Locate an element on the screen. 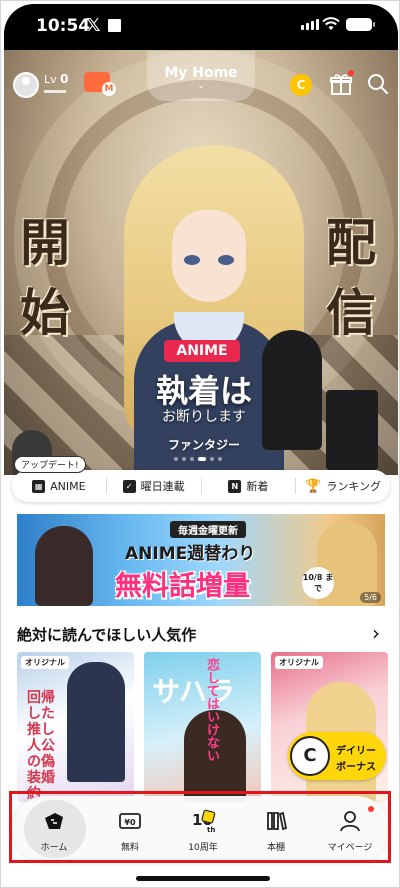 The height and width of the screenshot is (888, 400). search-icon is located at coordinates (378, 84).